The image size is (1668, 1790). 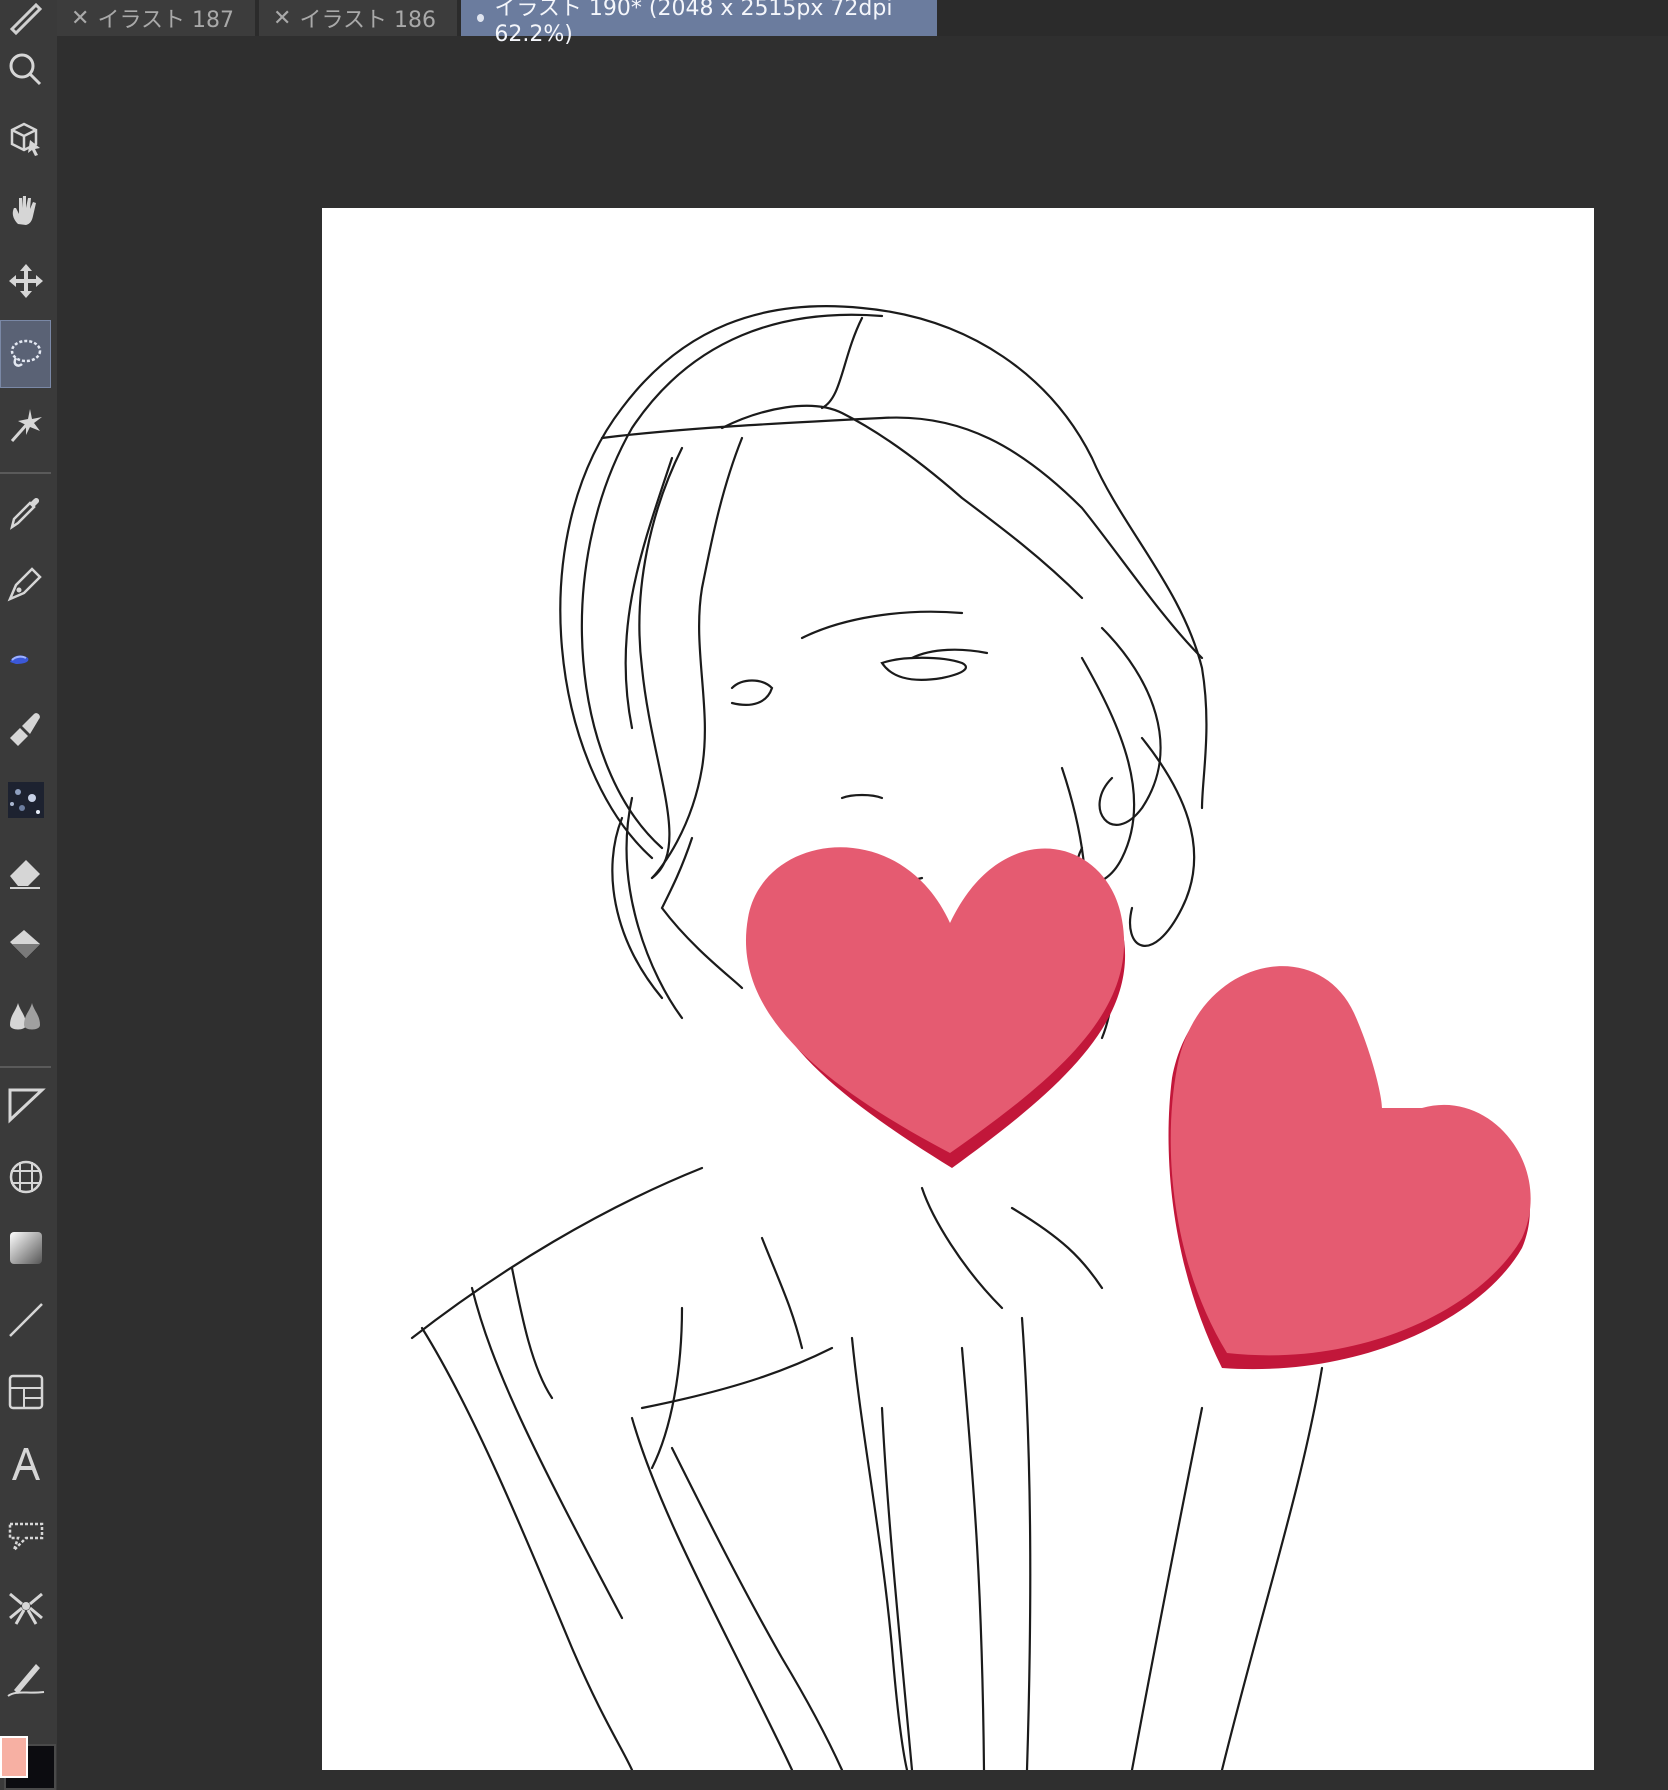 What do you see at coordinates (18, 659) in the screenshot?
I see `pencil-icon` at bounding box center [18, 659].